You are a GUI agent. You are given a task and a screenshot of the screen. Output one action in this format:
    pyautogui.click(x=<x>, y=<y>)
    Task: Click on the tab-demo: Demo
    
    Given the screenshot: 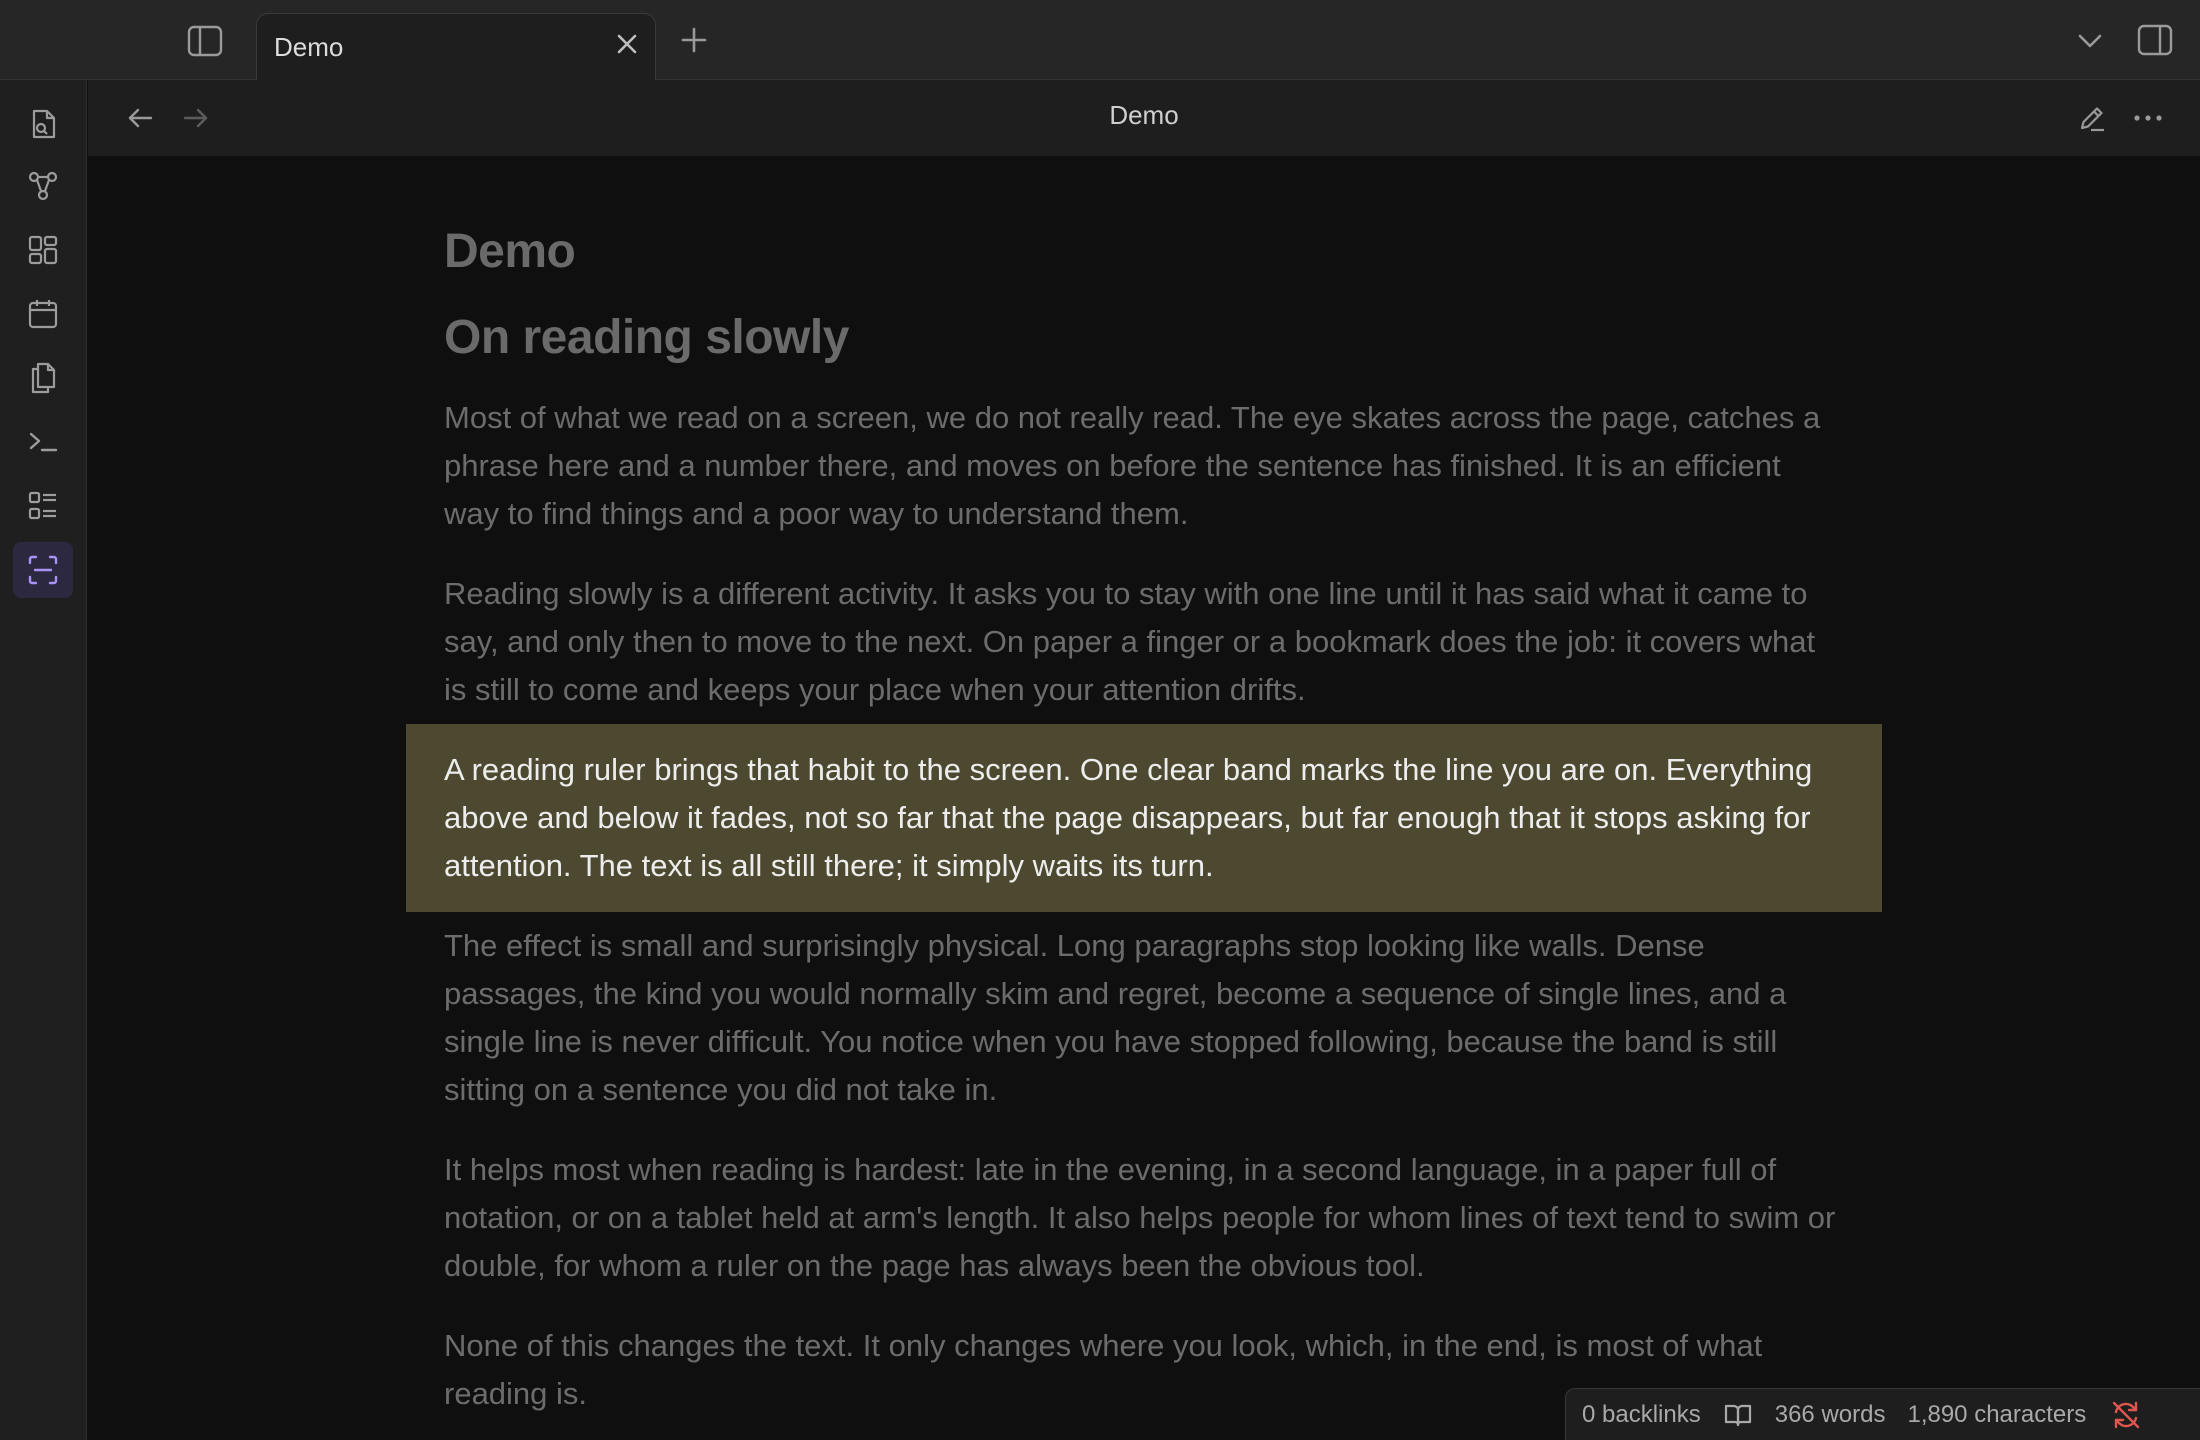 What is the action you would take?
    pyautogui.click(x=456, y=47)
    